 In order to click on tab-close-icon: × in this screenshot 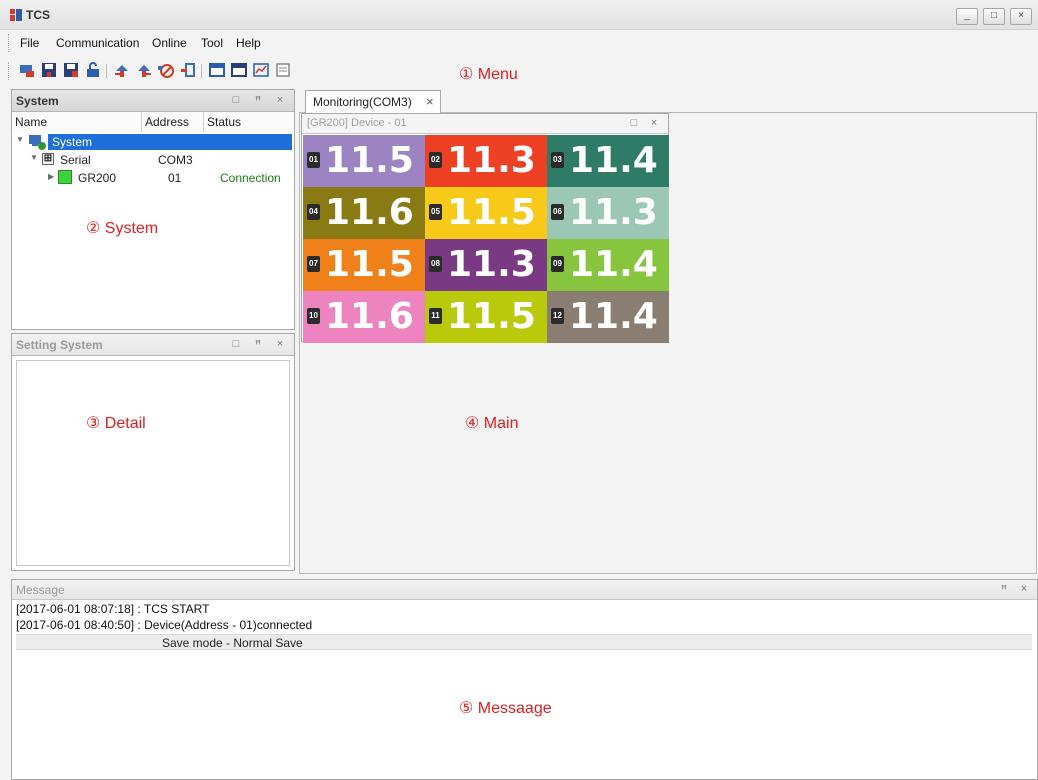, I will do `click(430, 101)`.